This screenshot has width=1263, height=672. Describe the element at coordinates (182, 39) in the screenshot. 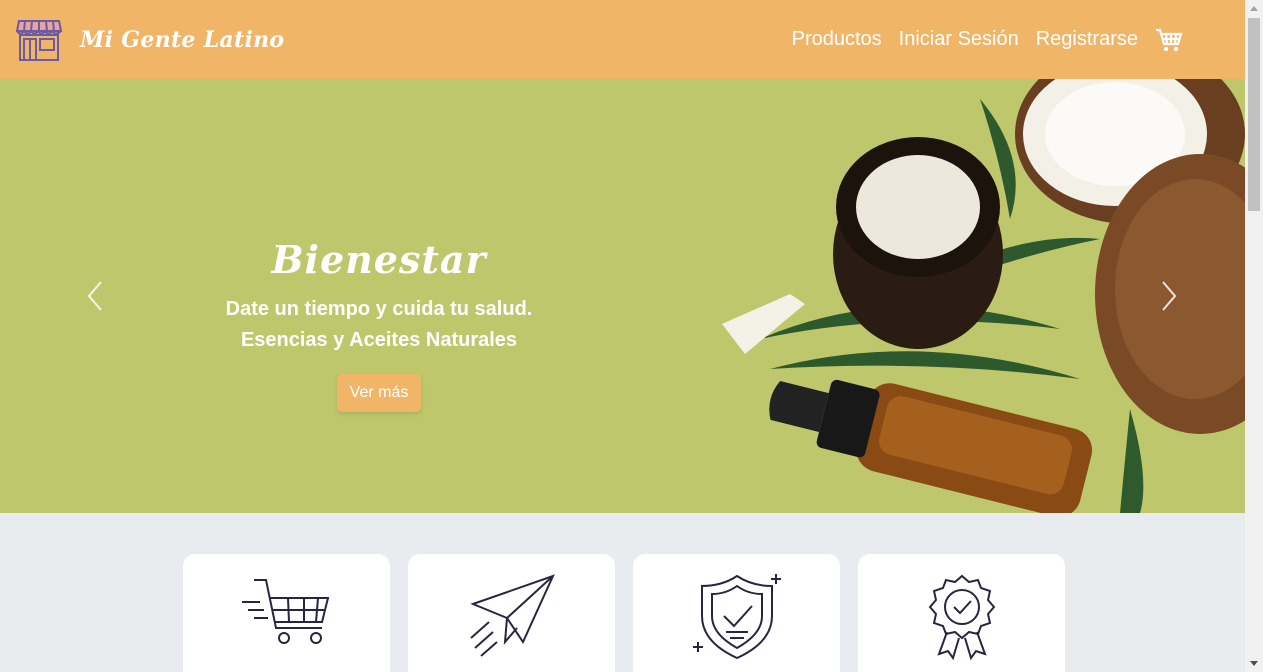

I see `brand-name: Mi Gente Latino` at that location.